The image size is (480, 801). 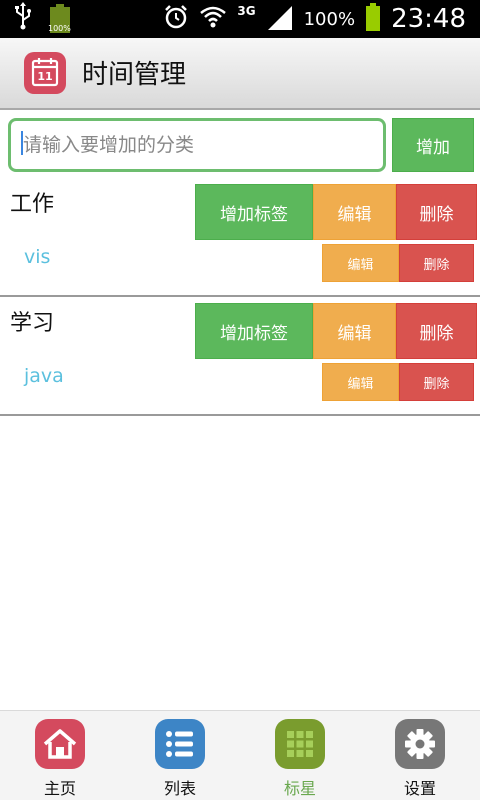 I want to click on signal-icon, so click(x=280, y=19).